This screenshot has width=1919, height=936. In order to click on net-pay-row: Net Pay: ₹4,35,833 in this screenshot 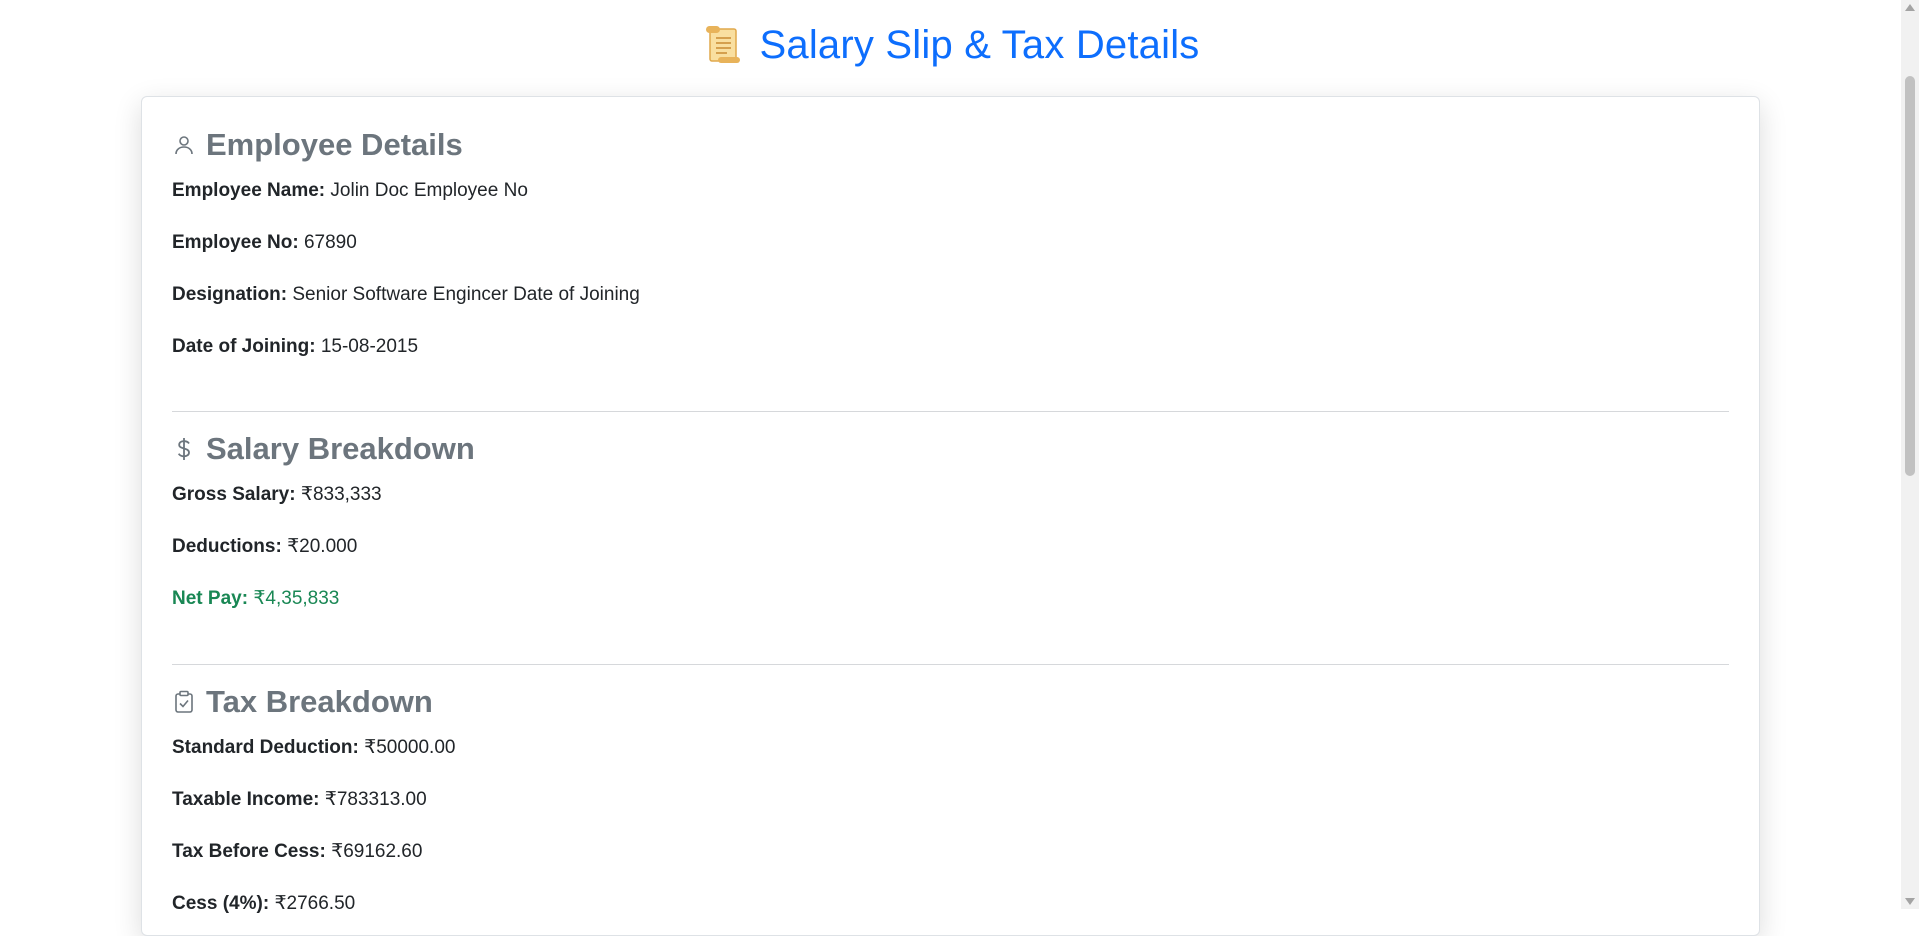, I will do `click(950, 599)`.